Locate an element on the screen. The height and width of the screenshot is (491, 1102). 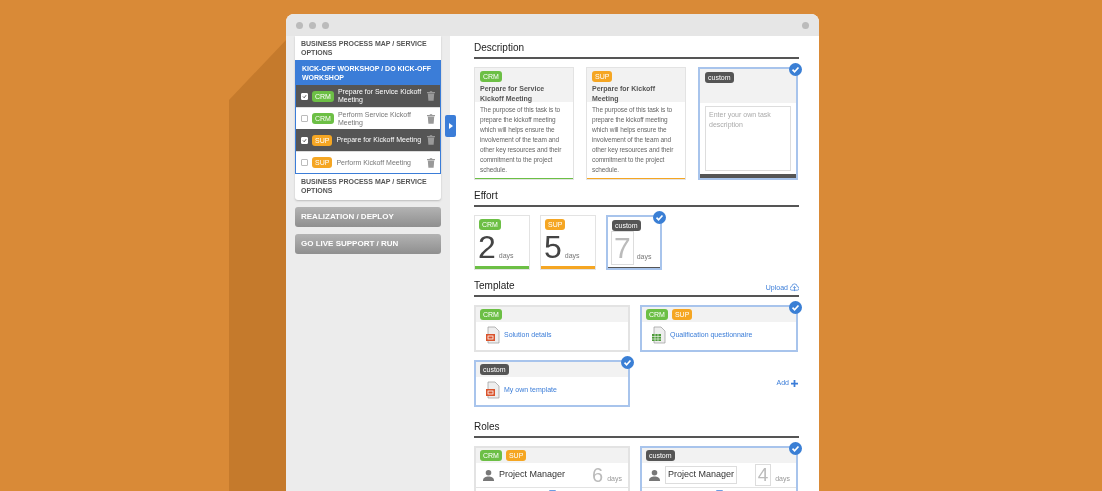
phase-button: GO LIVE SUPPORT / RUN is located at coordinates (368, 244).